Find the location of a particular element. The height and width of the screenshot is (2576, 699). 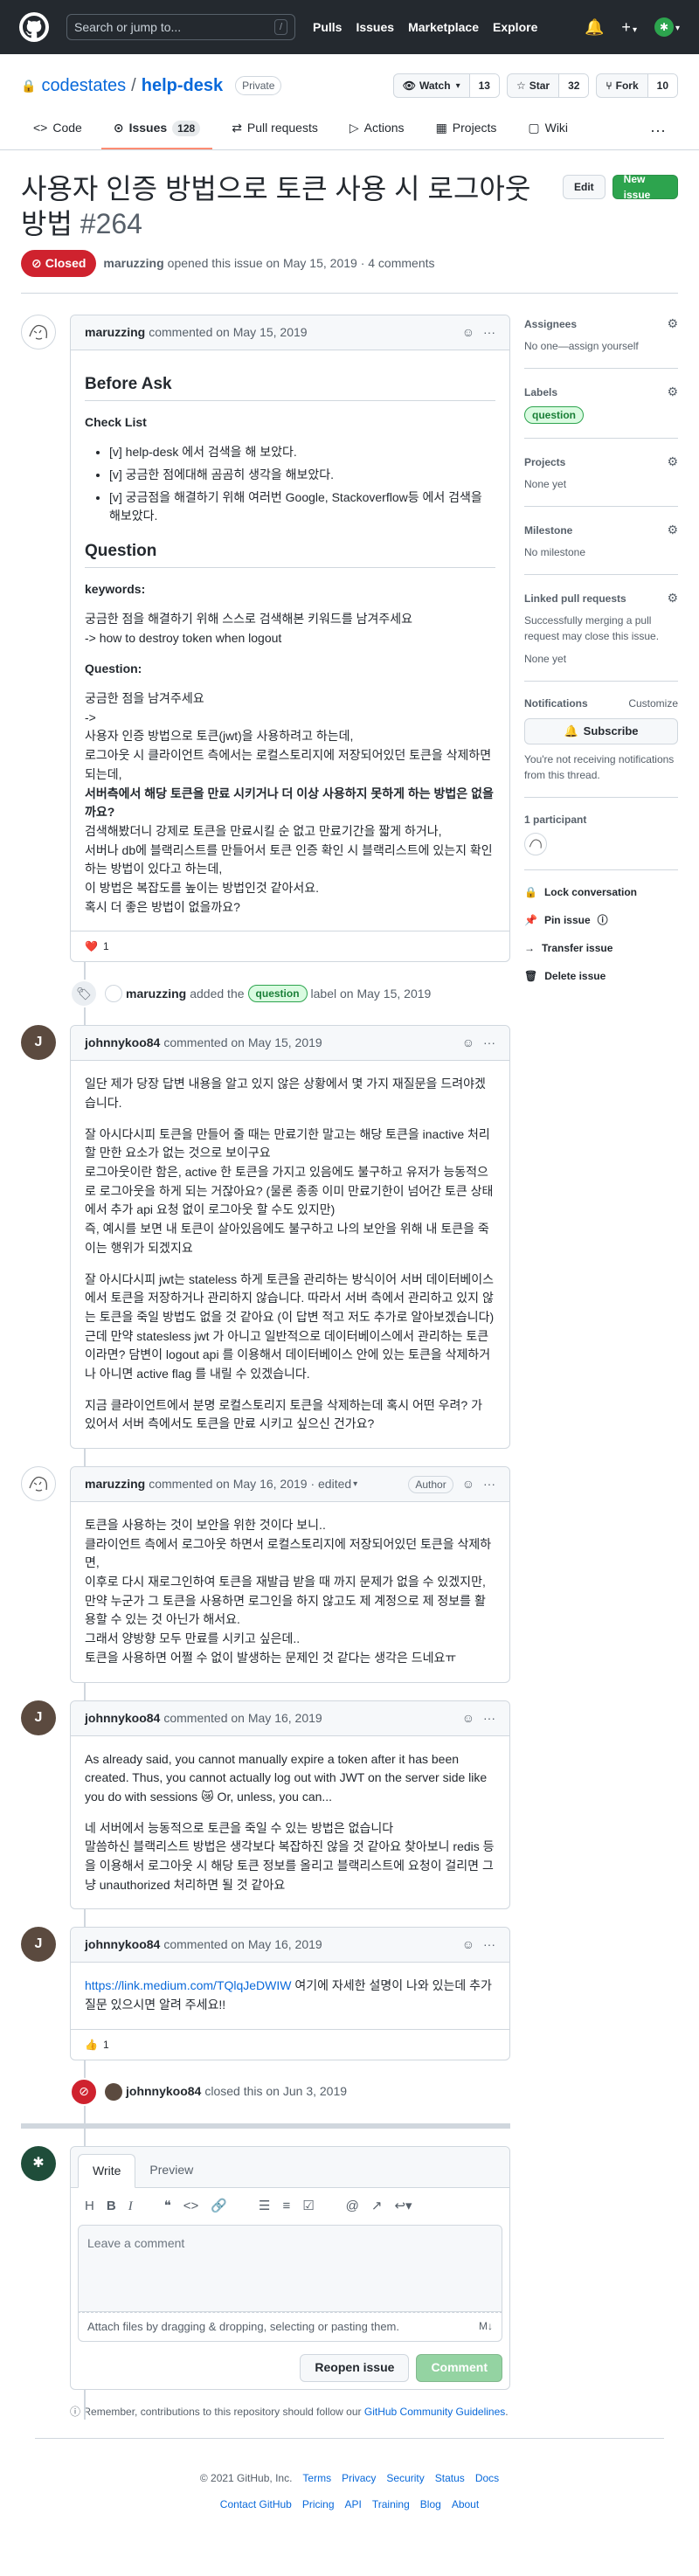

tasklist-icon: ☑ is located at coordinates (308, 2207).